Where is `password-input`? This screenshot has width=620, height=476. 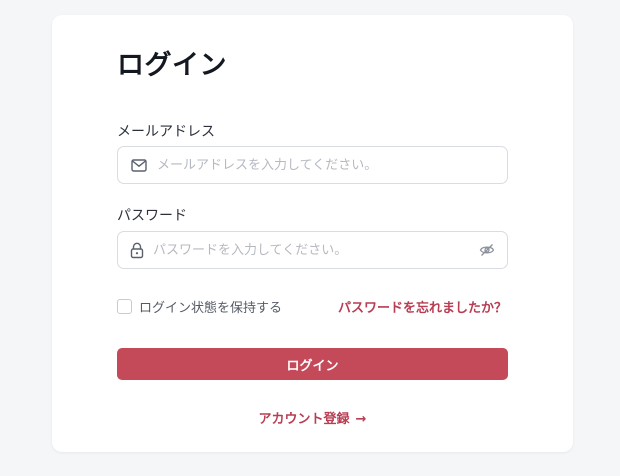
password-input is located at coordinates (313, 250).